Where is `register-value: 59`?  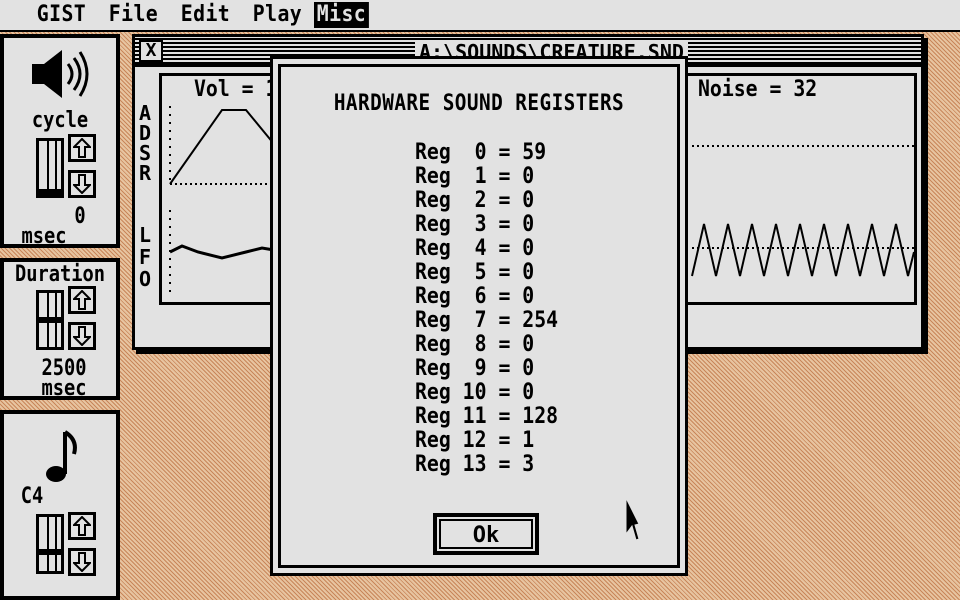
register-value: 59 is located at coordinates (534, 152).